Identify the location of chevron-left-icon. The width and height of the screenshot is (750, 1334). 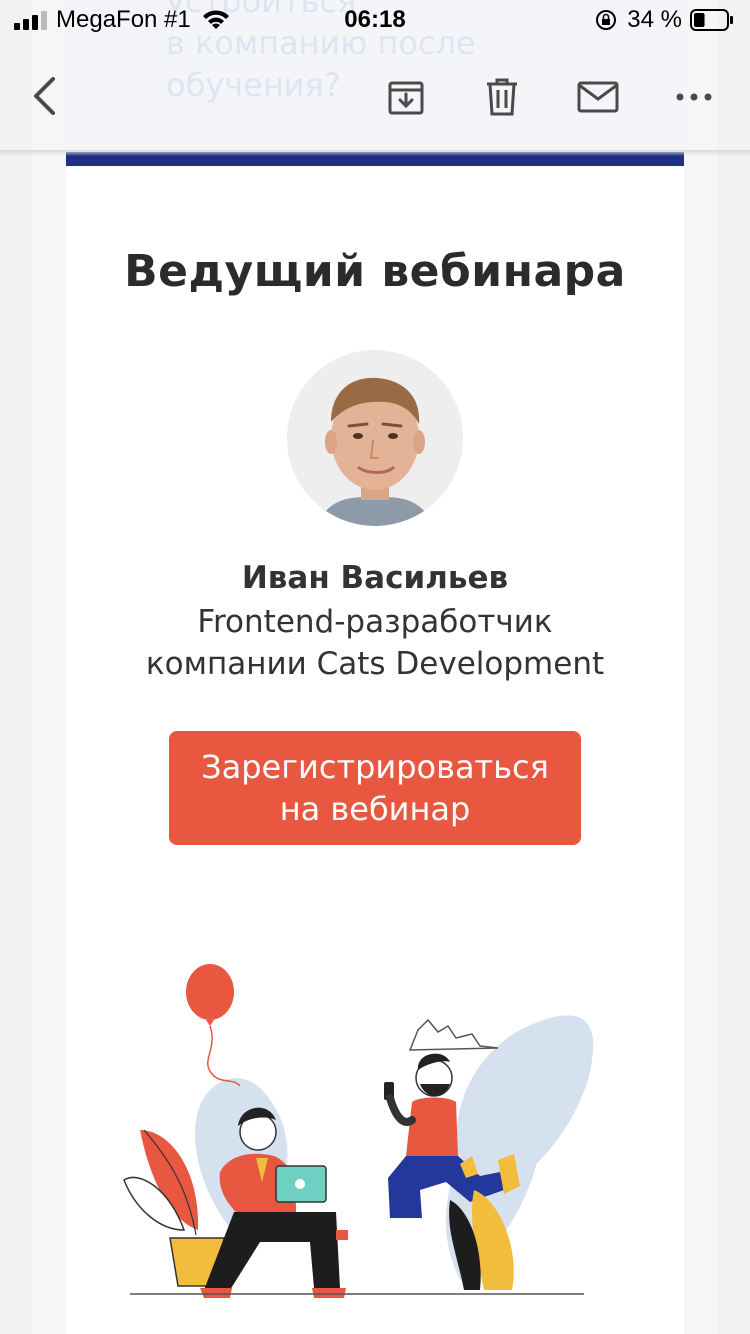
(44, 96).